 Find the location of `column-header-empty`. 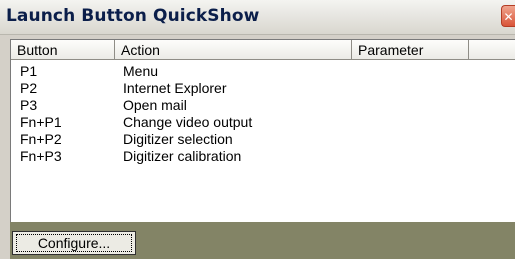

column-header-empty is located at coordinates (492, 50).